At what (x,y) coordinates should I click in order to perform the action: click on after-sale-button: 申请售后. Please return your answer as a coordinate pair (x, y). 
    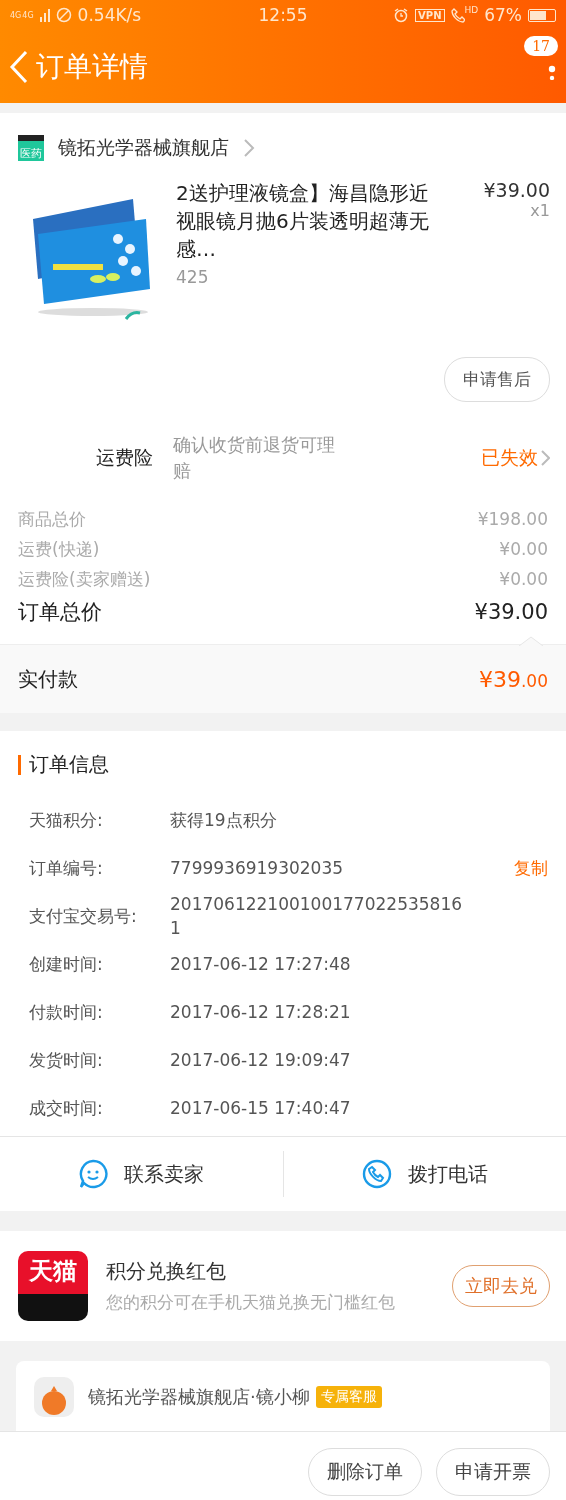
    Looking at the image, I should click on (497, 379).